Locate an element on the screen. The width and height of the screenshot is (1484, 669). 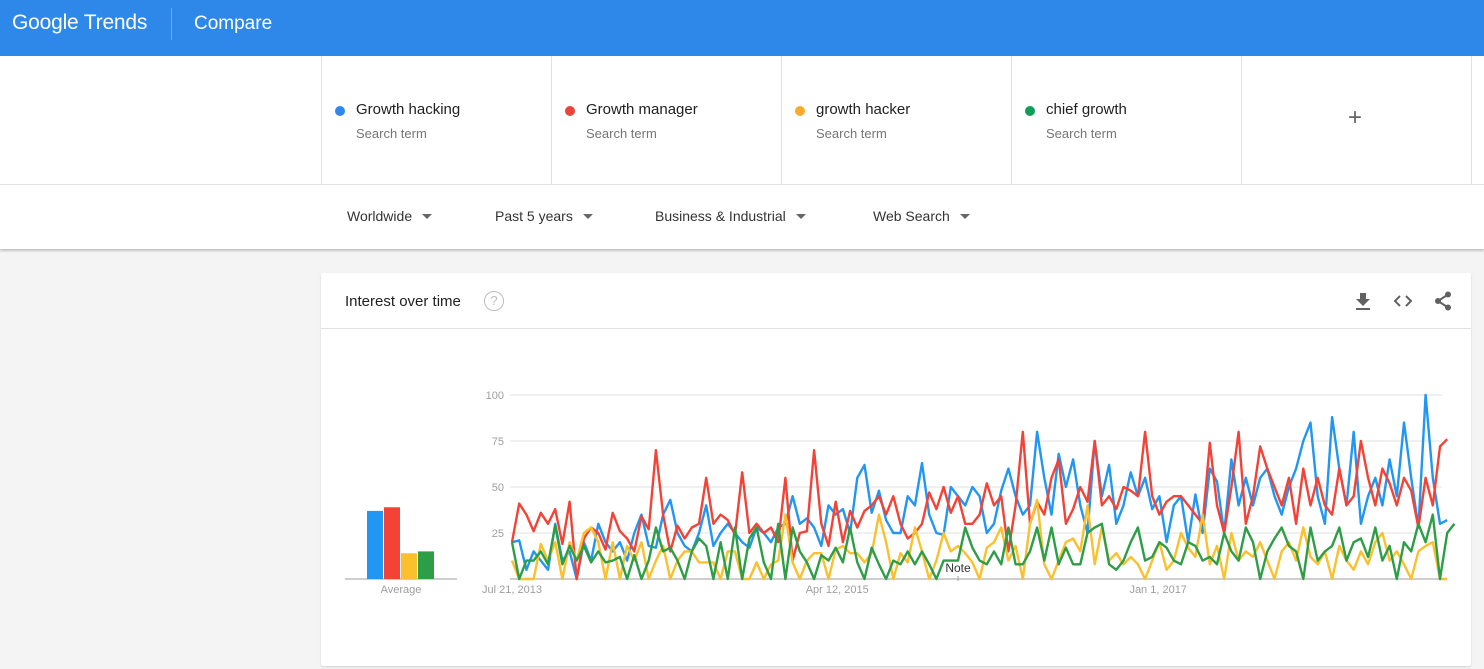
y-tick-label: 75 is located at coordinates (498, 442).